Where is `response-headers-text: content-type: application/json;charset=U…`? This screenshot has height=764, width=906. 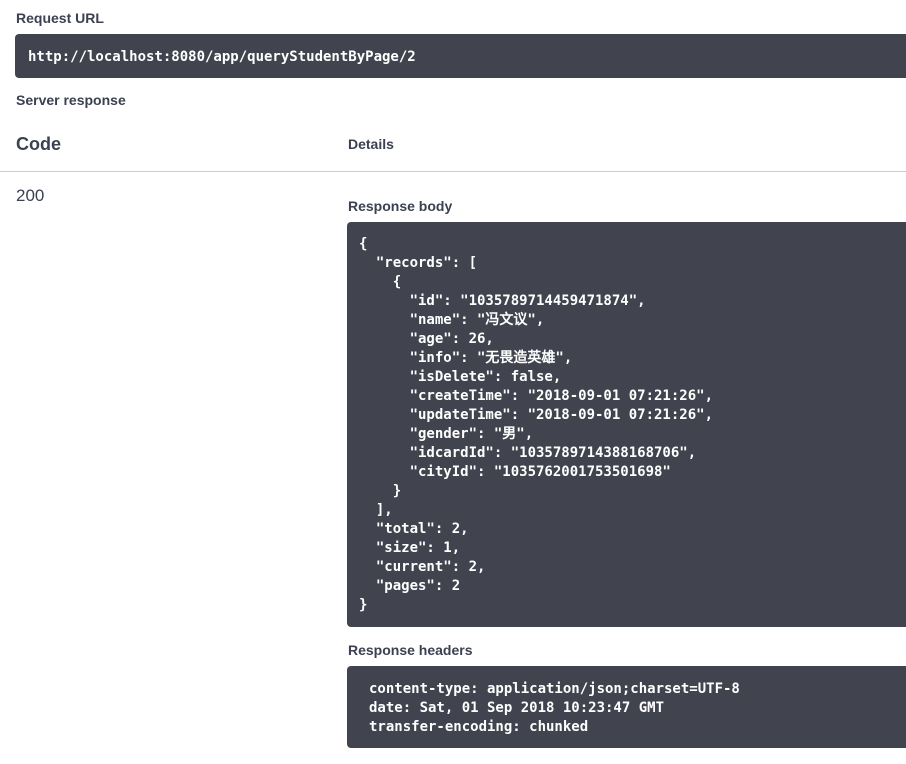
response-headers-text: content-type: application/json;charset=U… is located at coordinates (637, 708).